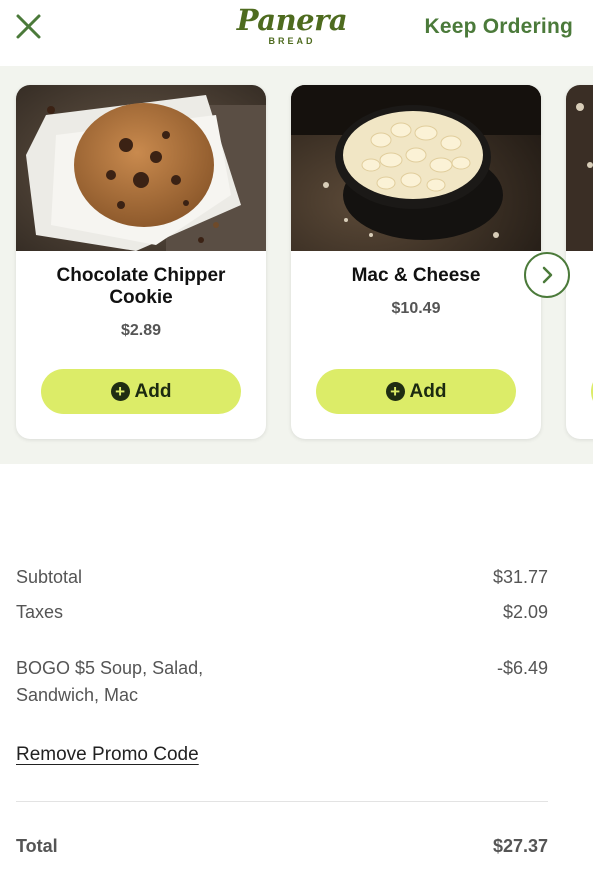  Describe the element at coordinates (141, 286) in the screenshot. I see `product-name: Chocolate Chipper Cookie` at that location.